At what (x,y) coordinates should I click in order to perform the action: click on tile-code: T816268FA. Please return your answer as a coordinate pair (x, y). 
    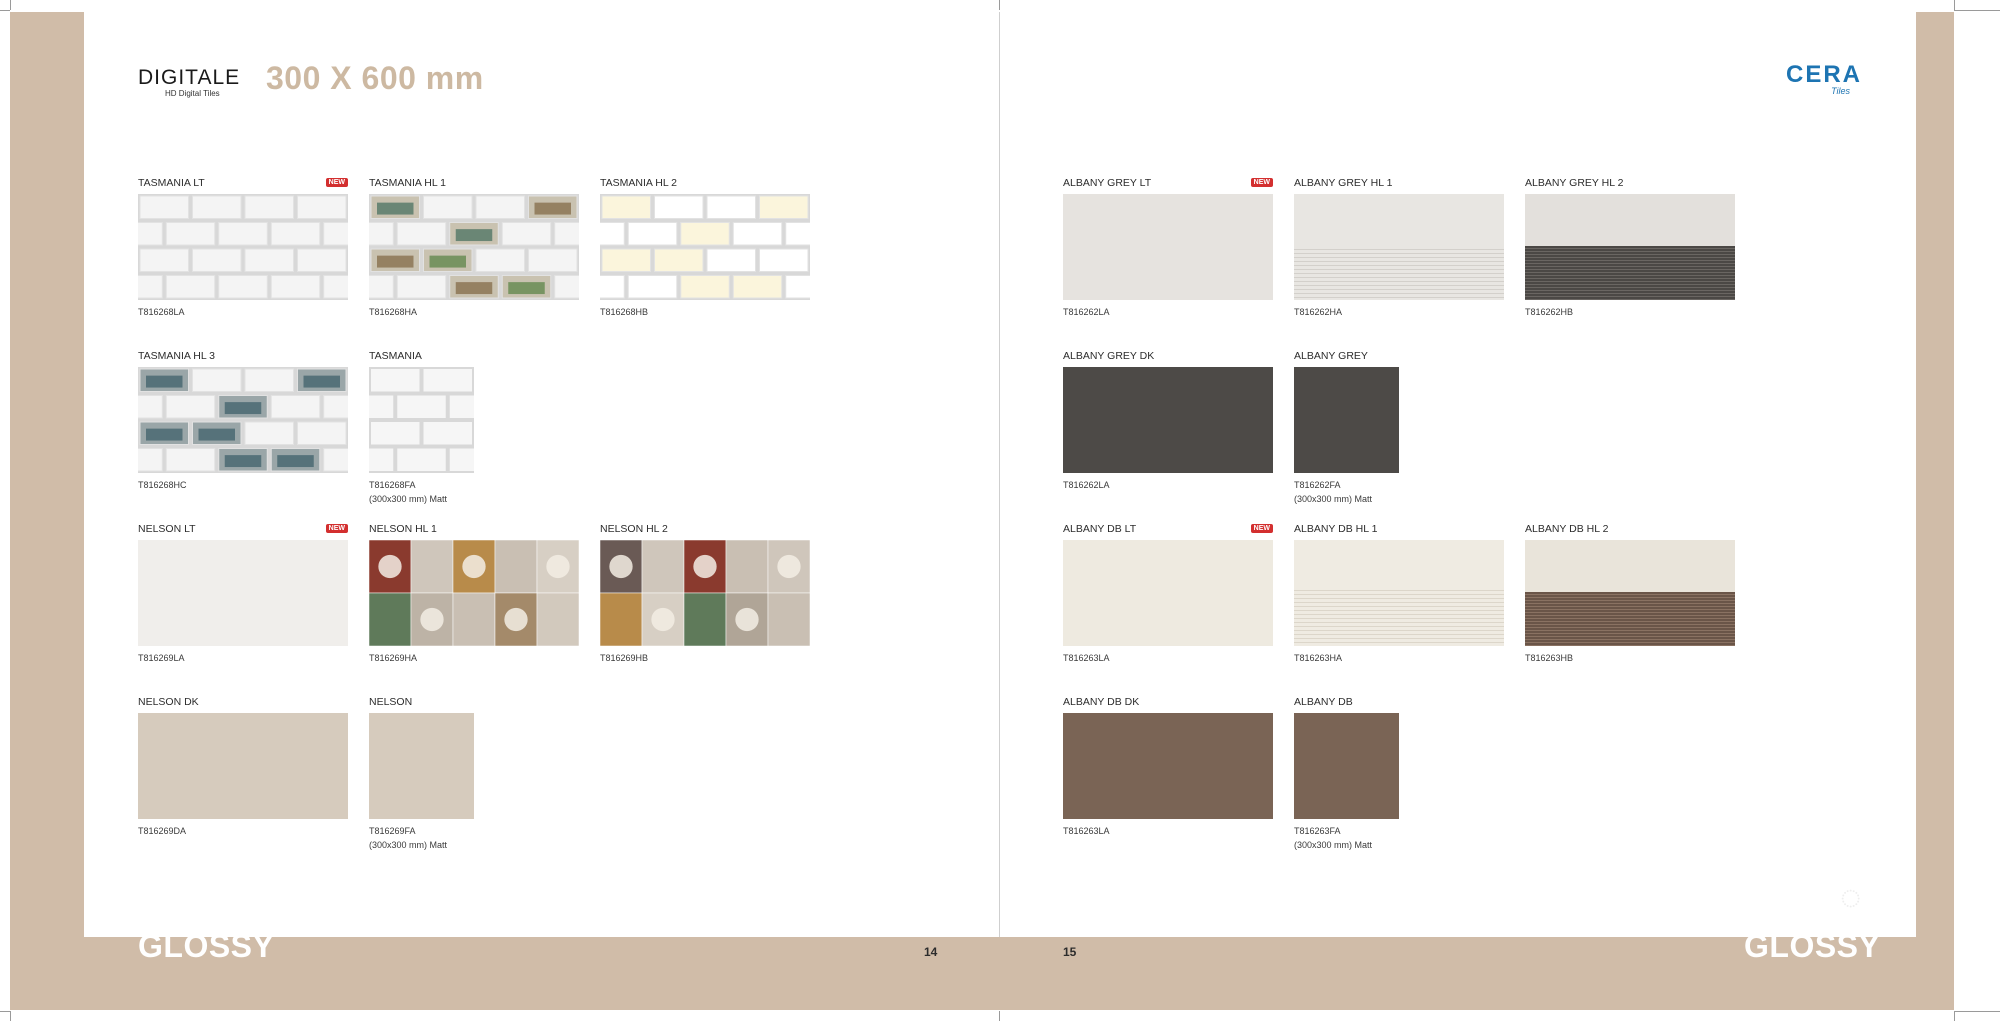
    Looking at the image, I should click on (392, 485).